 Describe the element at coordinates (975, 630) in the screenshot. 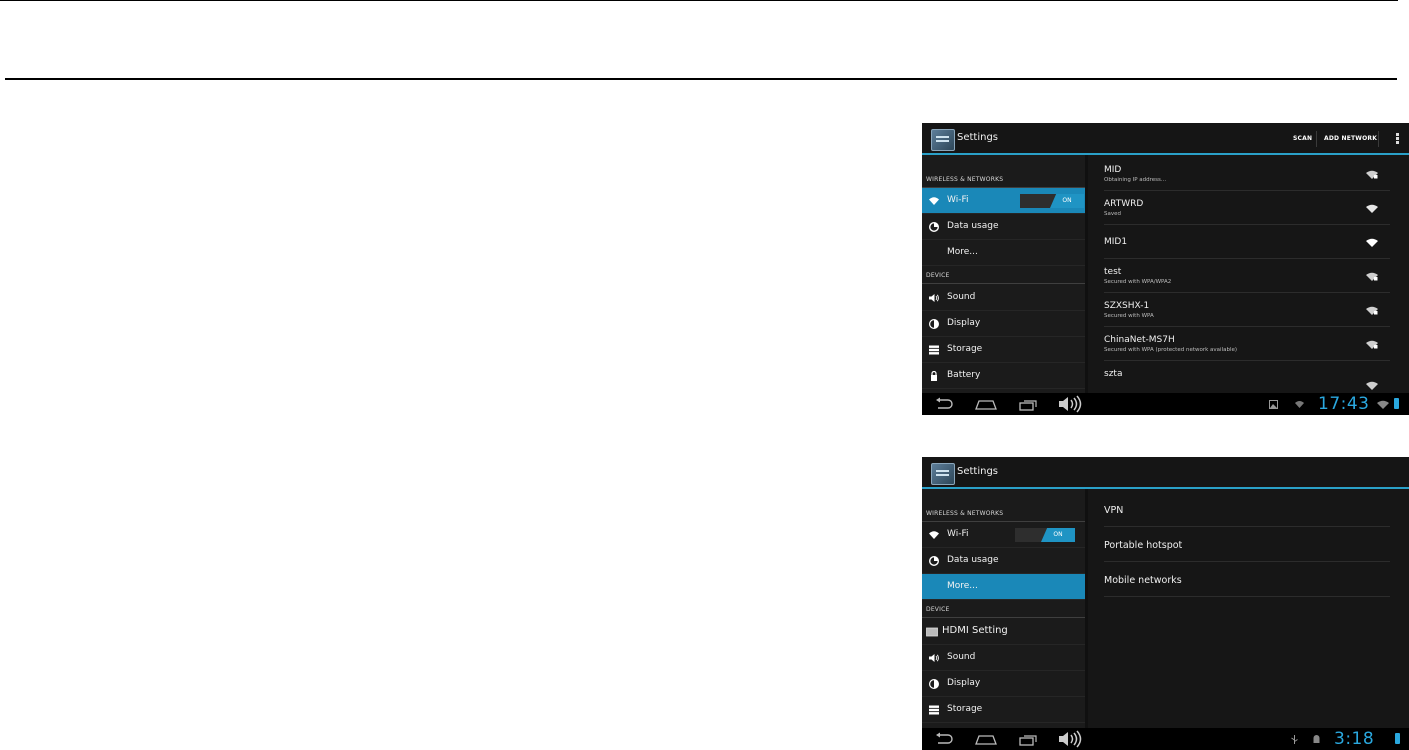

I see `menu-item-label: HDMI Setting` at that location.